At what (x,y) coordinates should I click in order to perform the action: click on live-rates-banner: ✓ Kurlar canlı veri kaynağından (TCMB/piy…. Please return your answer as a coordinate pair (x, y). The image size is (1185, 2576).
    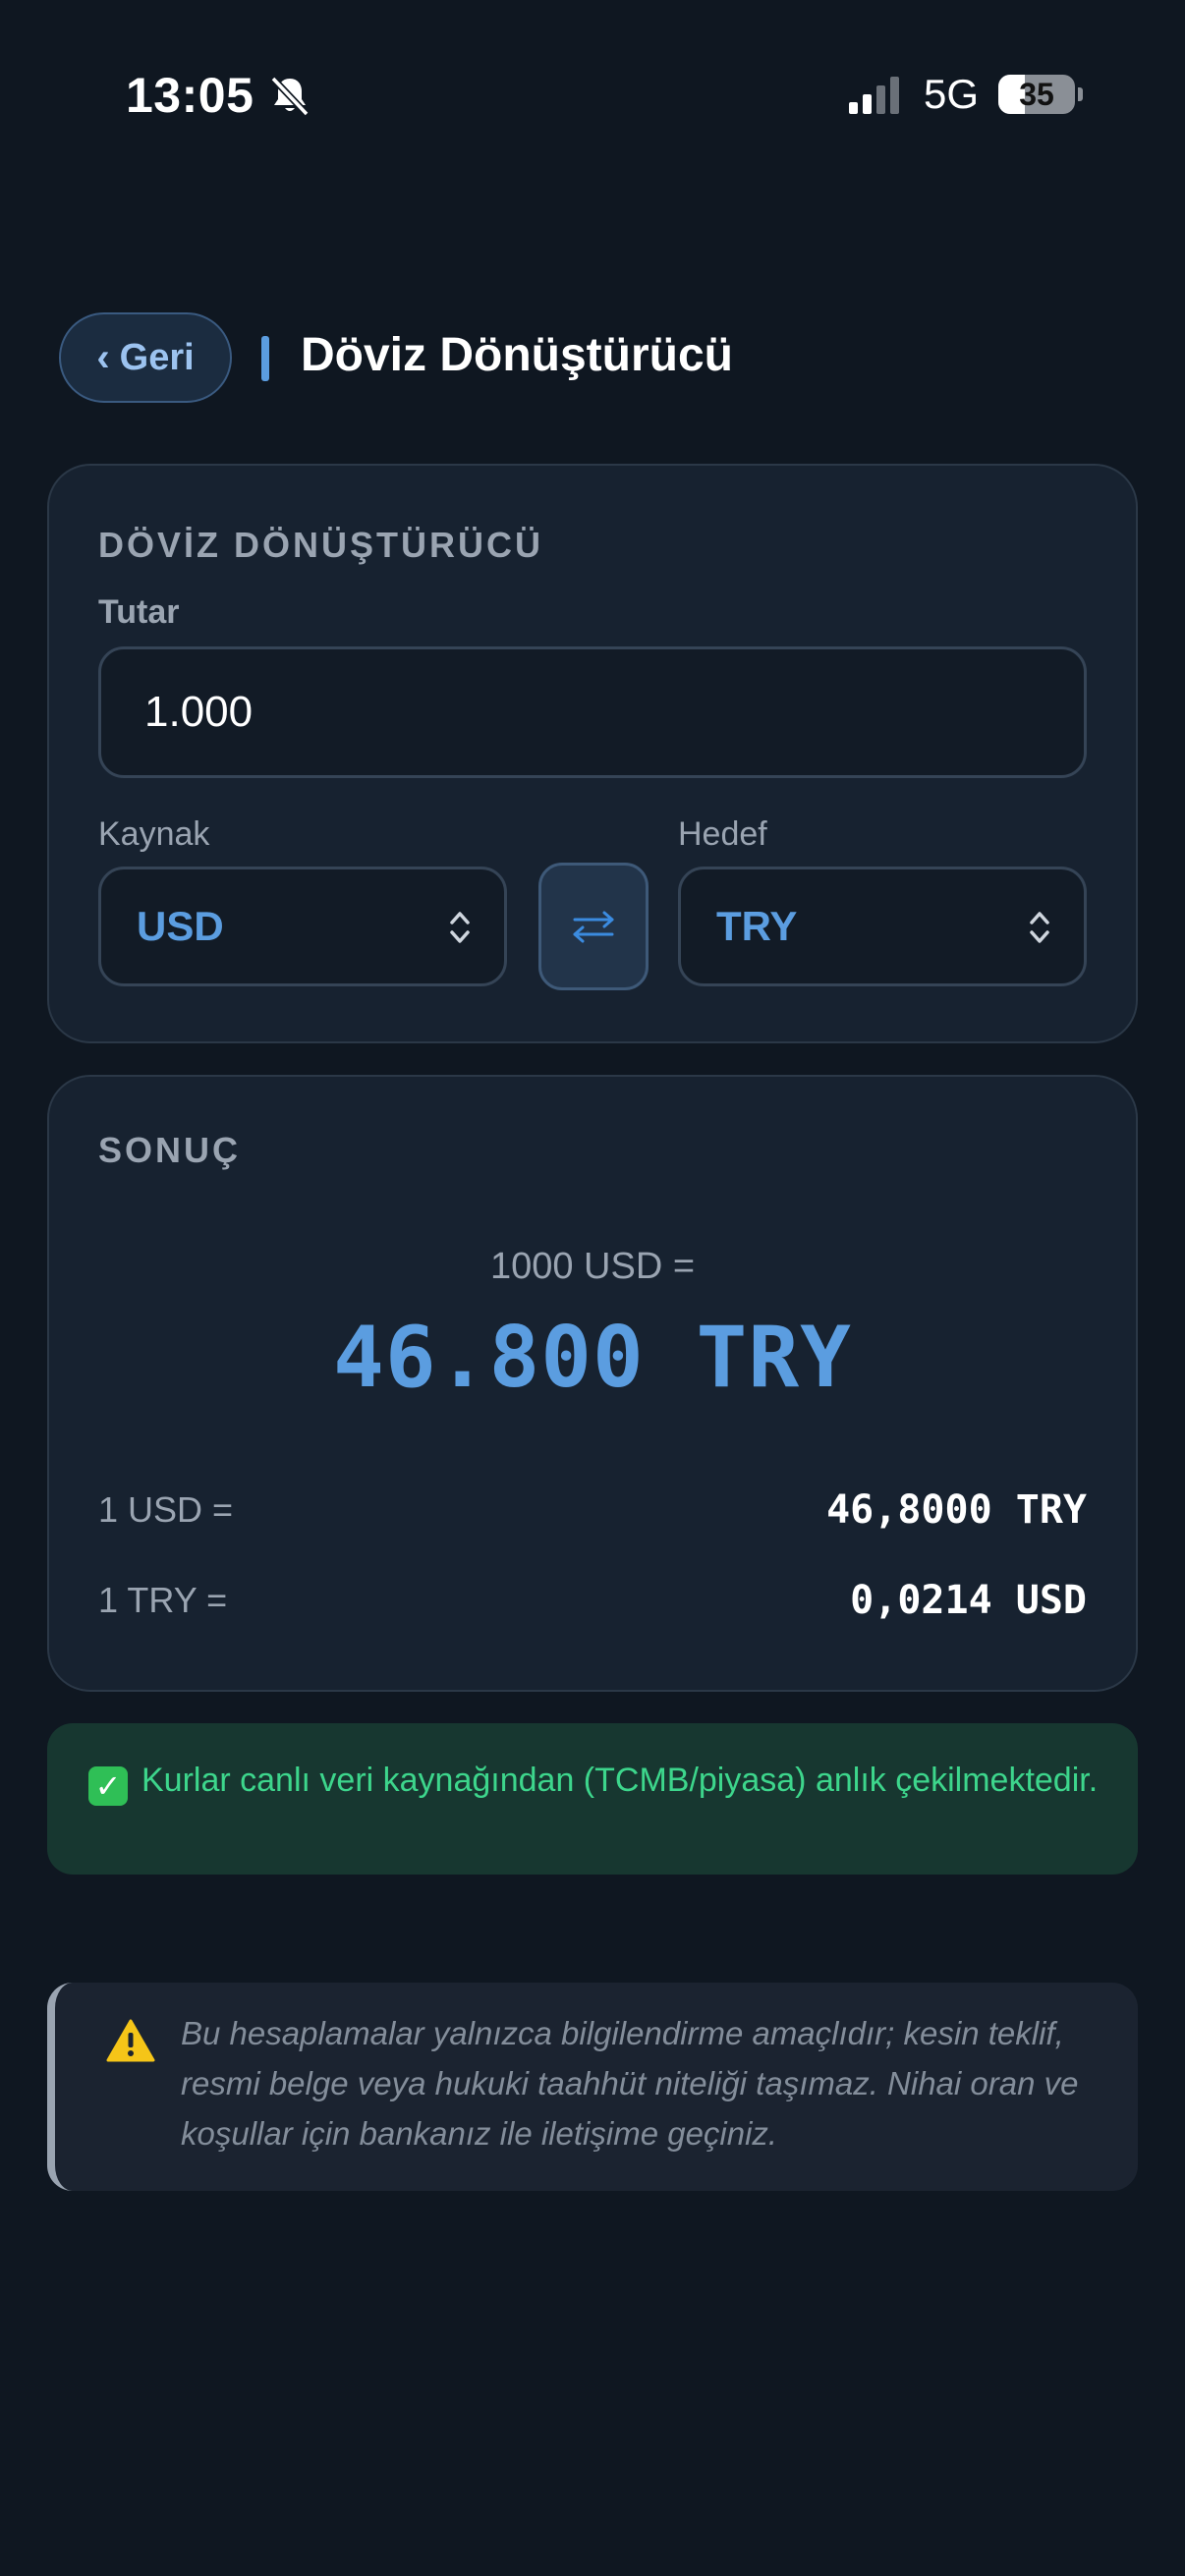
    Looking at the image, I should click on (592, 1799).